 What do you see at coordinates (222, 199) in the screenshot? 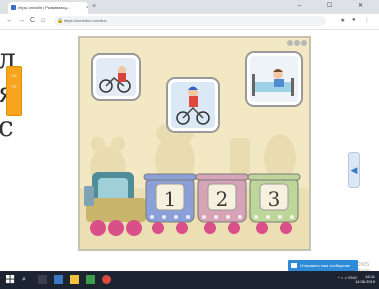
I see `wagon-number: 2` at bounding box center [222, 199].